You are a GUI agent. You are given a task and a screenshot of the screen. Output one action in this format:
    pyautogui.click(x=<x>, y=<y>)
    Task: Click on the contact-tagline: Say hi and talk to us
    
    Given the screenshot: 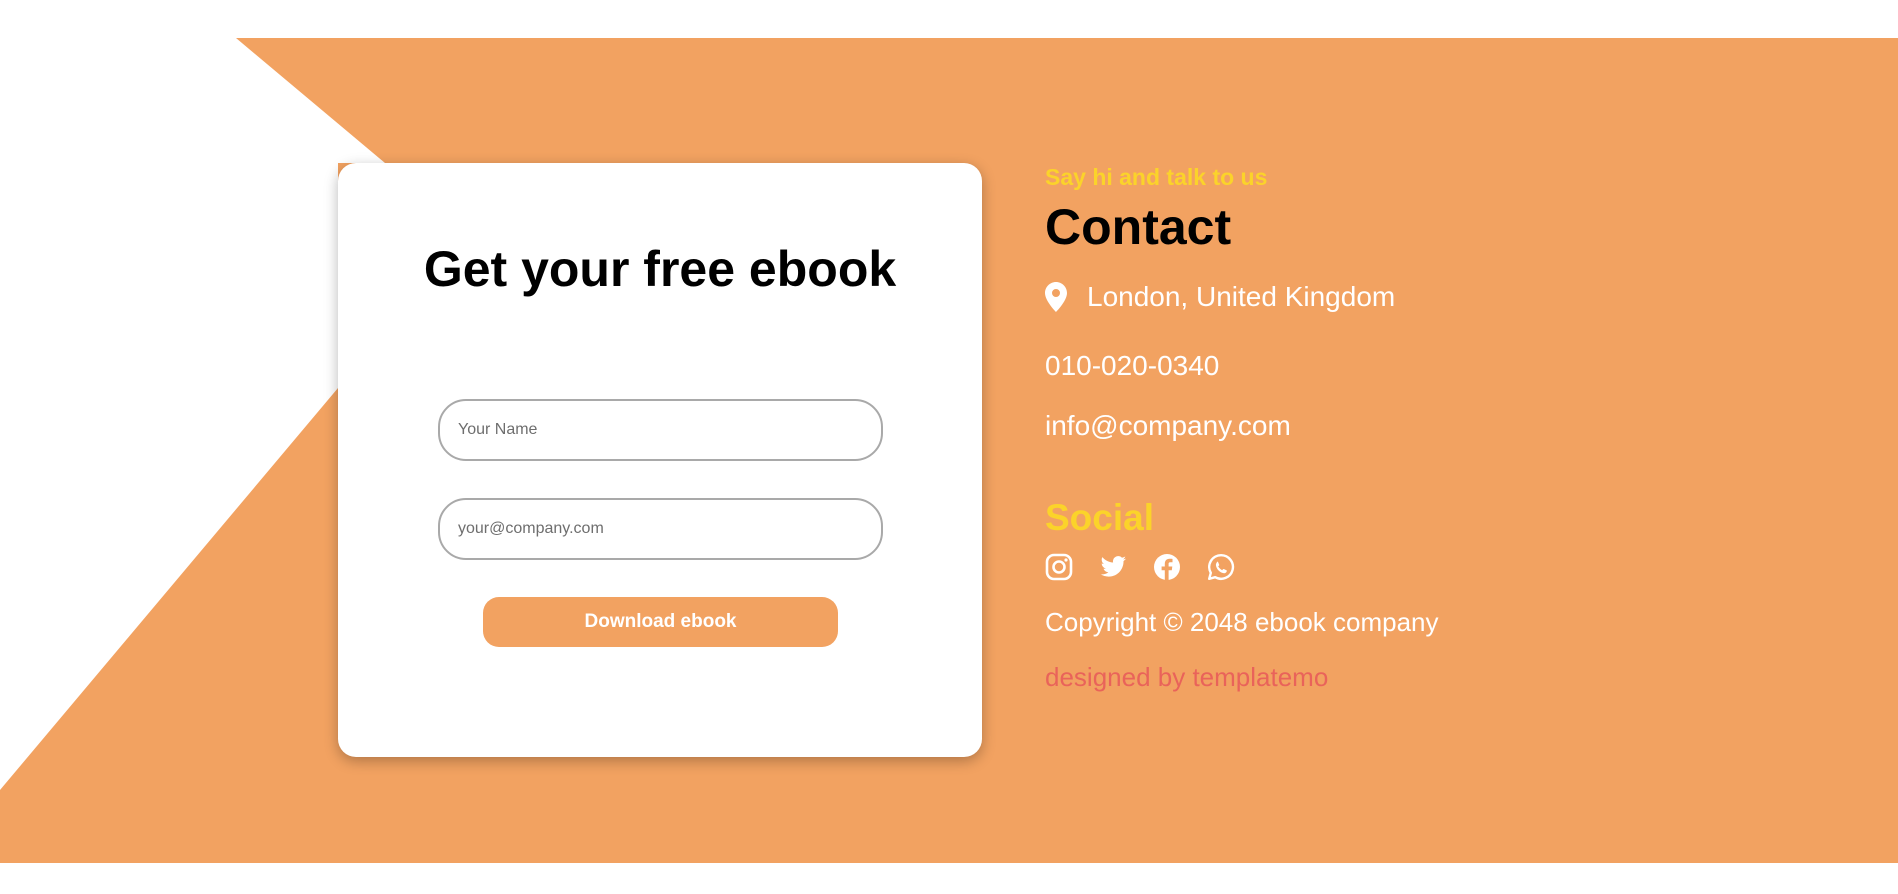 What is the action you would take?
    pyautogui.click(x=1156, y=177)
    